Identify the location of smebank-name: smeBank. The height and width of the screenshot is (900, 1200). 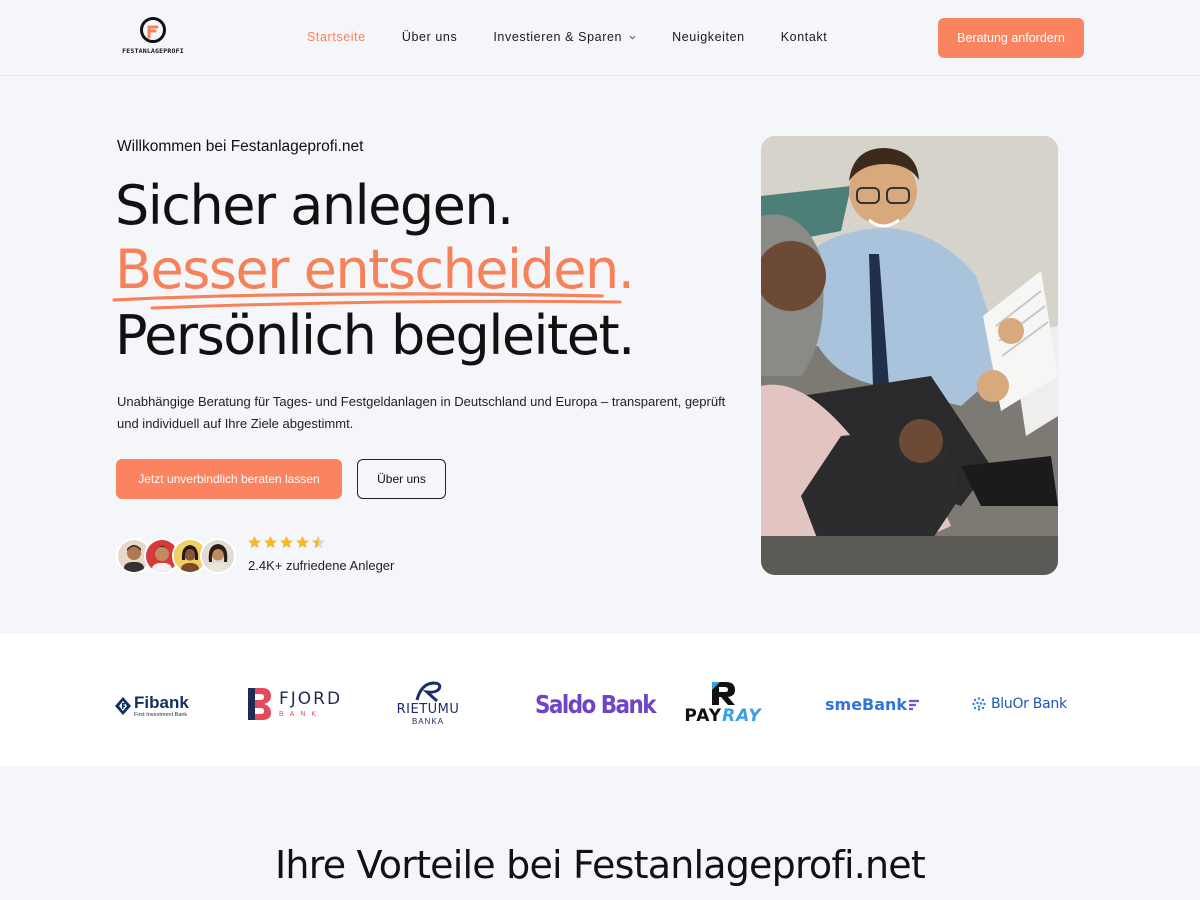
(866, 704).